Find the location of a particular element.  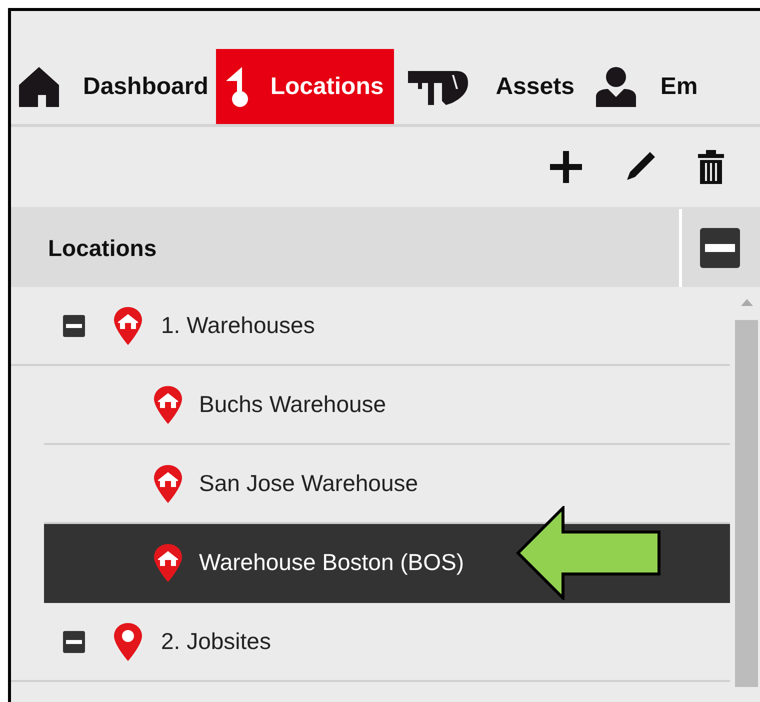

tree-item-label: Buchs Warehouse is located at coordinates (292, 404).